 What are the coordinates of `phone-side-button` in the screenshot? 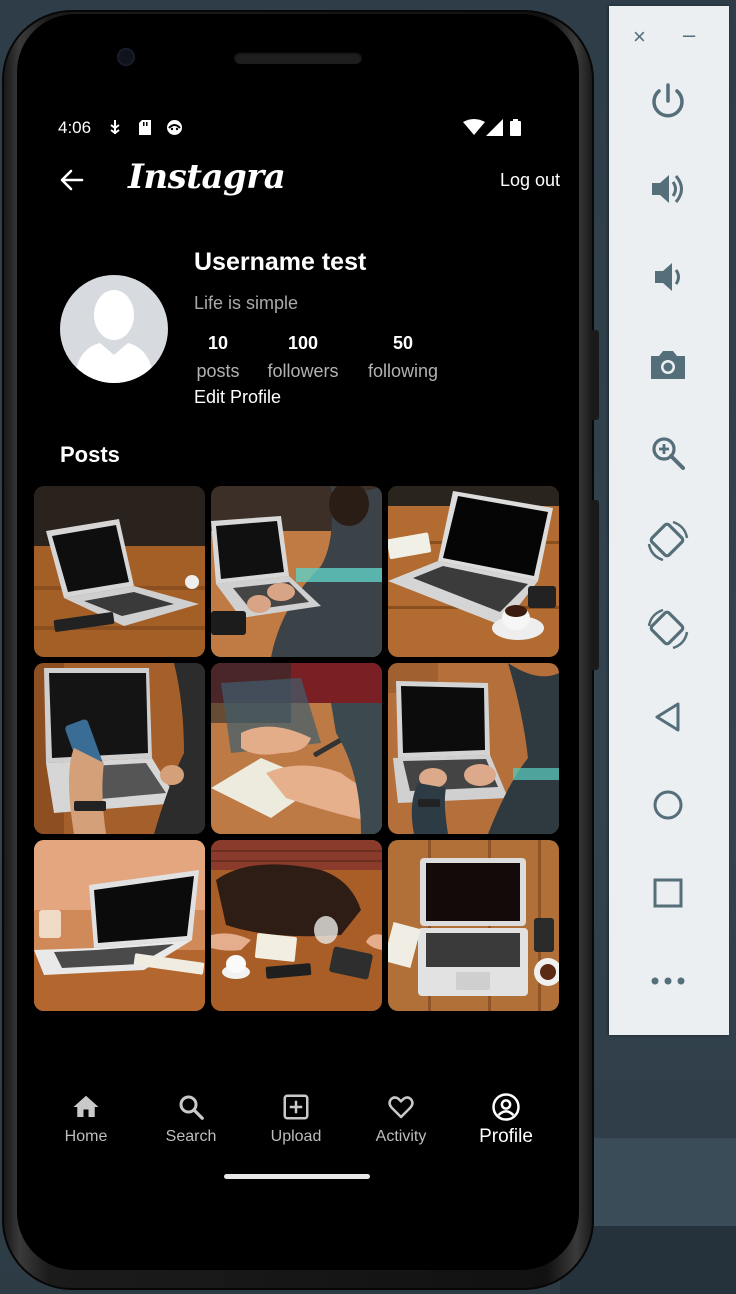 It's located at (595, 585).